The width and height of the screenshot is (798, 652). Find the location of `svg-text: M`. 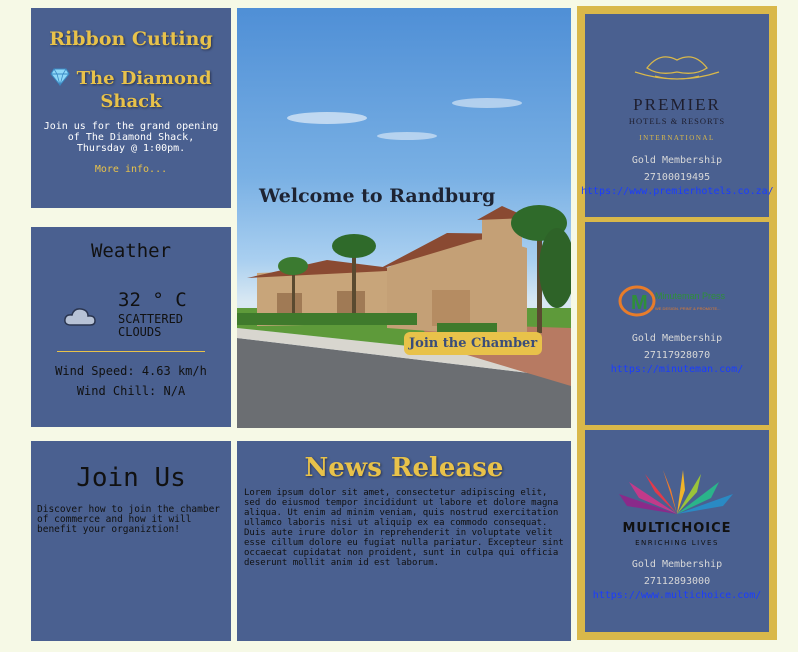

svg-text: M is located at coordinates (639, 303).